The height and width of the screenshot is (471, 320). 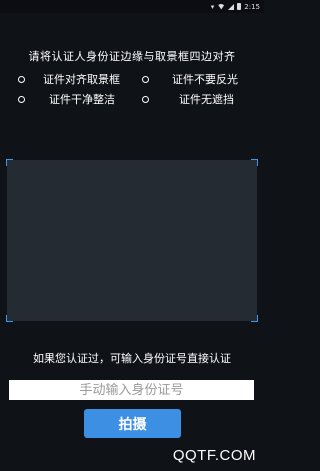 What do you see at coordinates (132, 56) in the screenshot?
I see `alignment-instruction: 请将认证人身份证边缘与取景框四边对齐` at bounding box center [132, 56].